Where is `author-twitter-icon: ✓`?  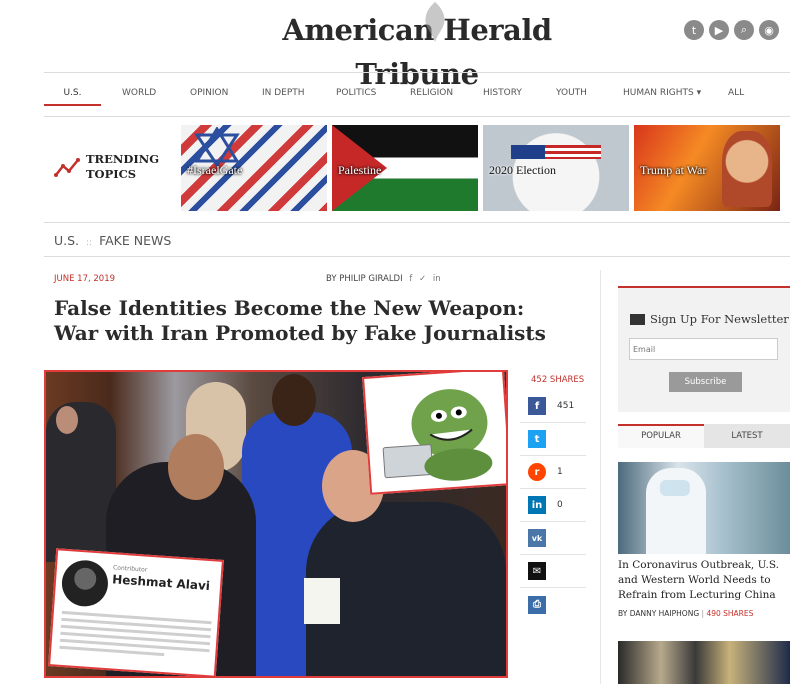
author-twitter-icon: ✓ is located at coordinates (420, 279).